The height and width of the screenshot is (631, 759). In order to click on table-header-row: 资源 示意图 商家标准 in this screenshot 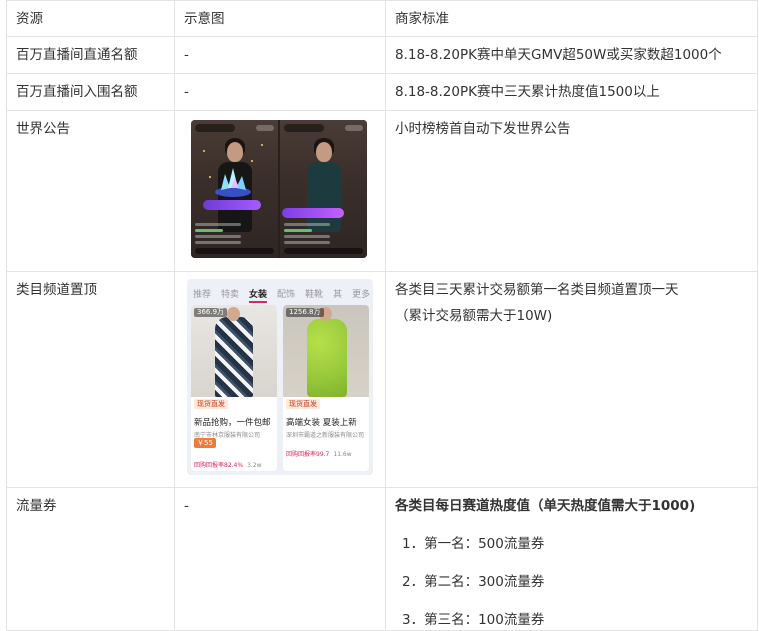, I will do `click(382, 18)`.